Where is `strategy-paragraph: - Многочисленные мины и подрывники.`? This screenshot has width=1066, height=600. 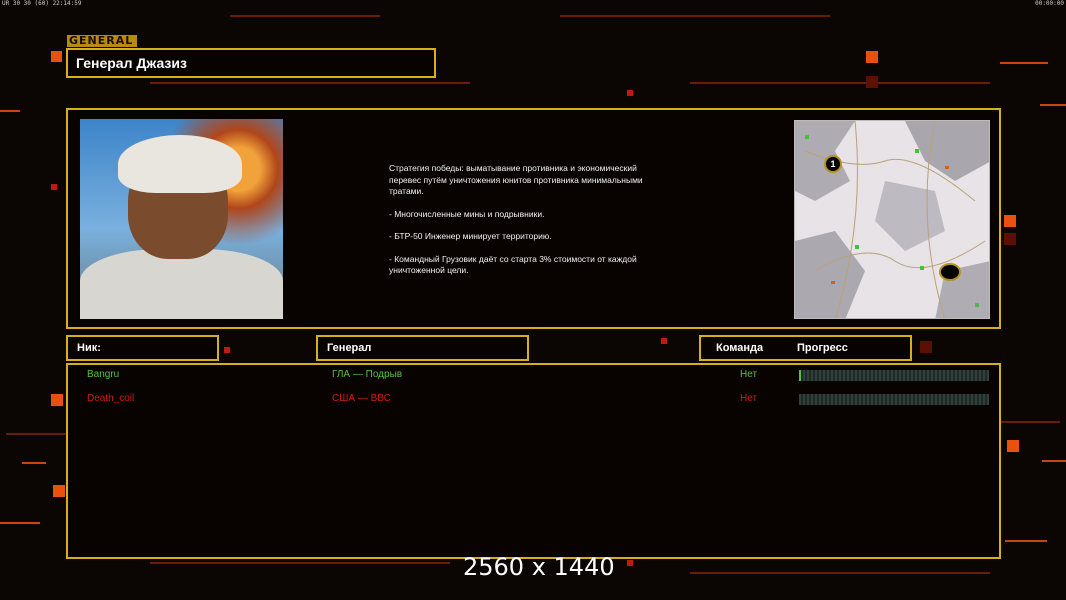 strategy-paragraph: - Многочисленные мины и подрывники. is located at coordinates (467, 213).